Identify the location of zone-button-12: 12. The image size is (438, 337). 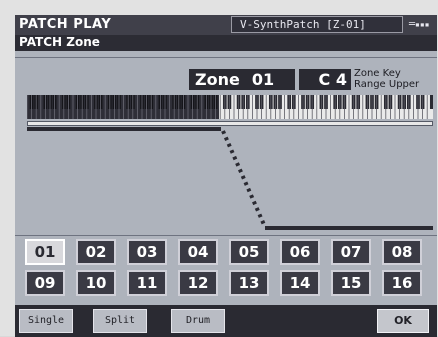
(198, 283).